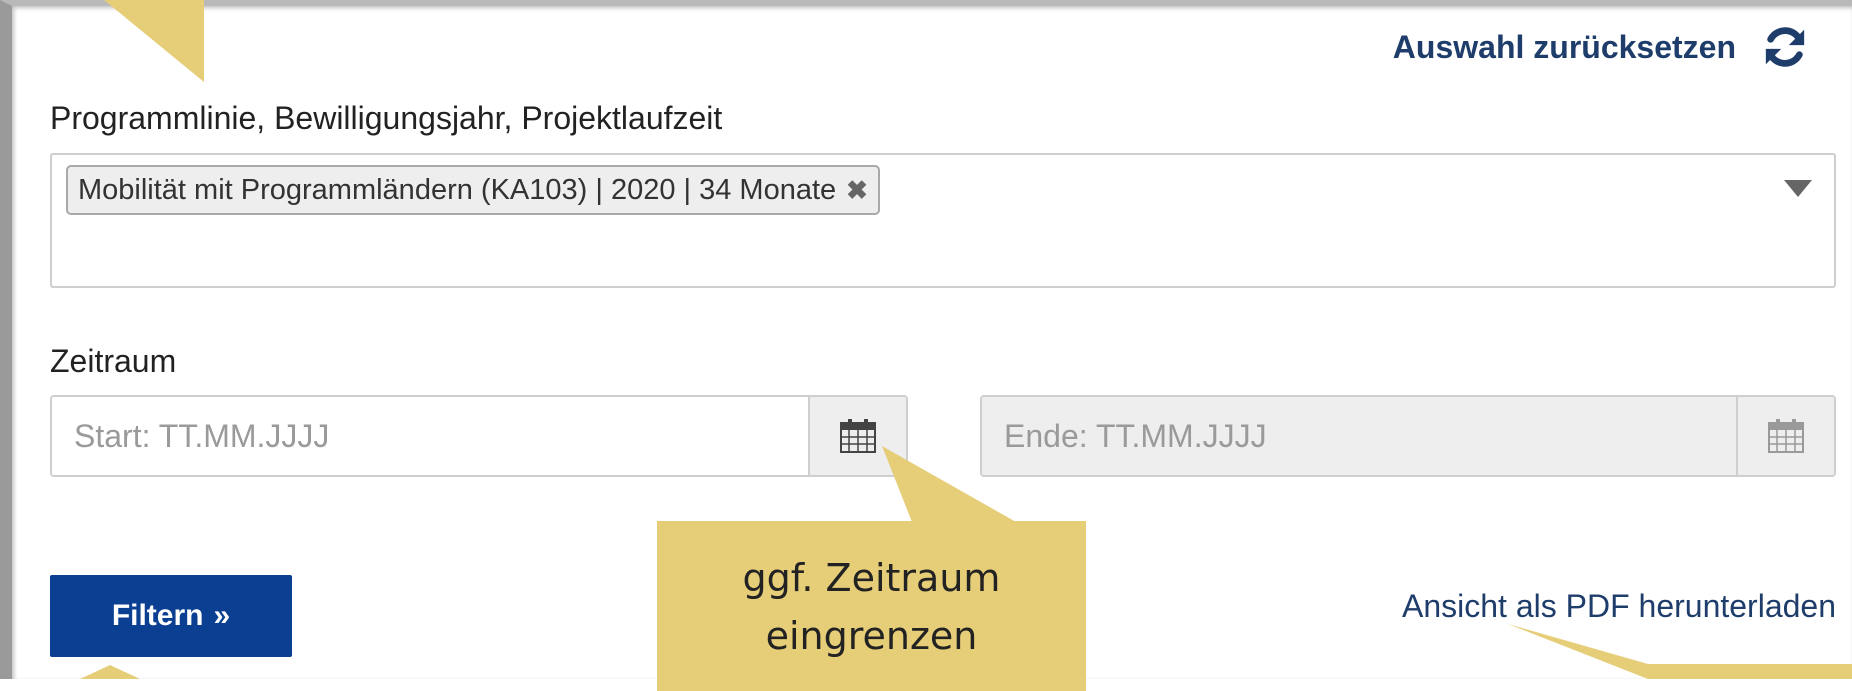  I want to click on start-date-group, so click(479, 436).